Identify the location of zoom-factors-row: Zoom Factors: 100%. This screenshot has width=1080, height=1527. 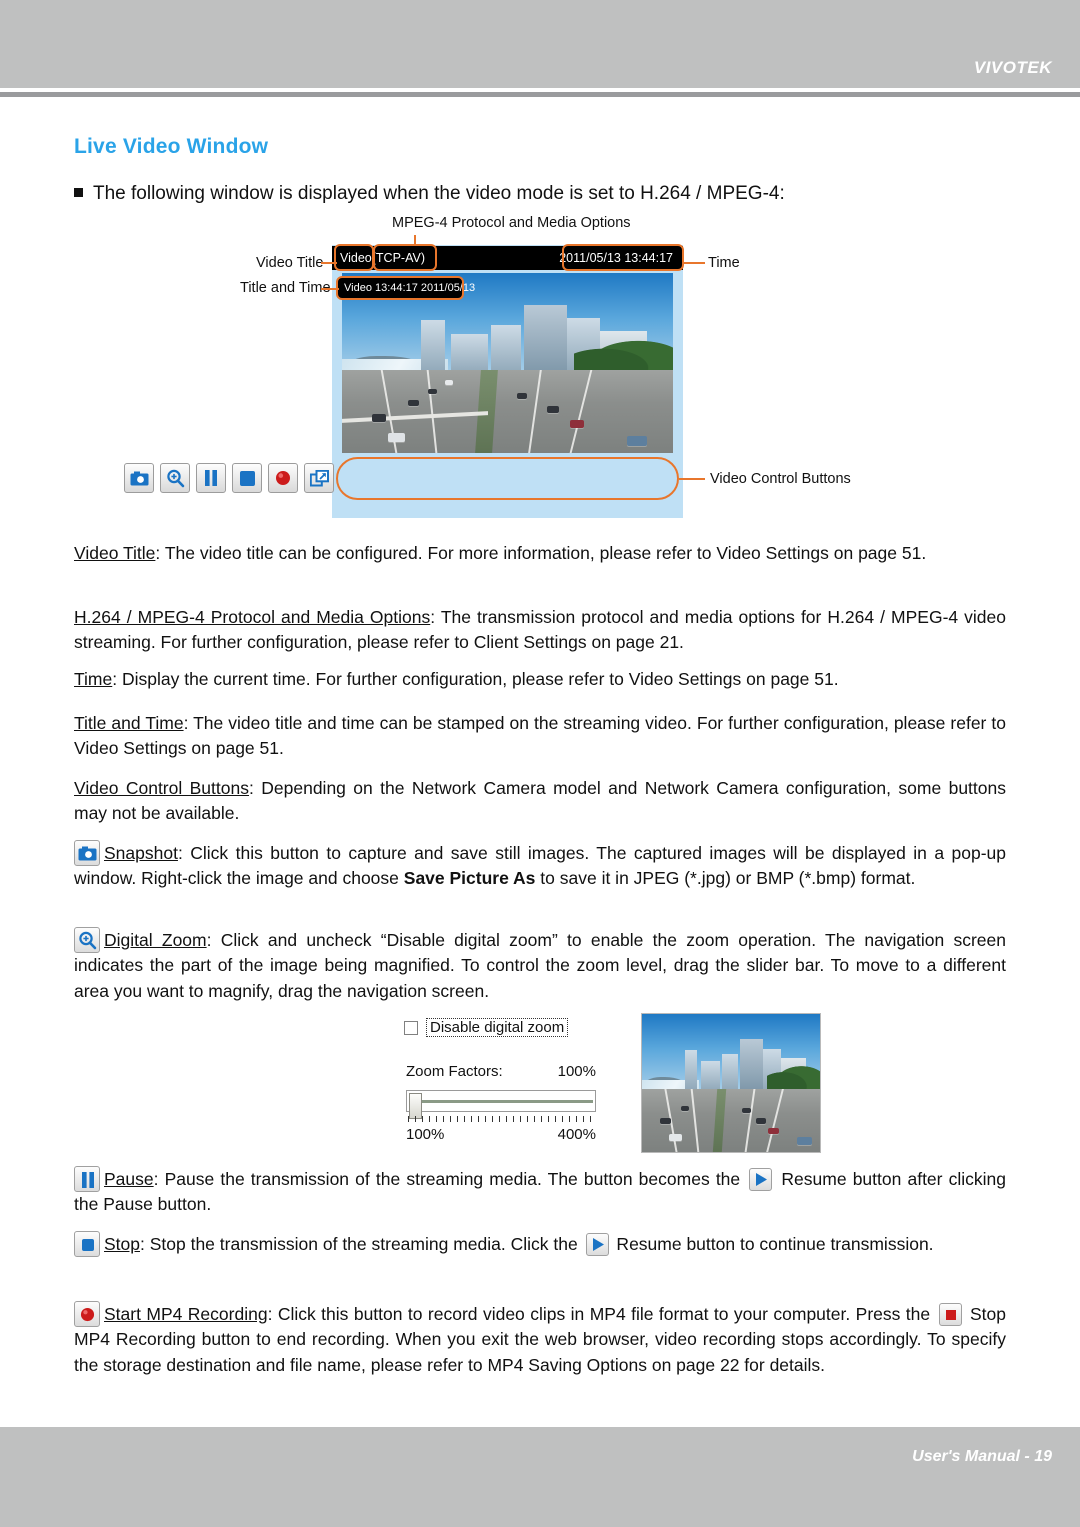
(501, 1071).